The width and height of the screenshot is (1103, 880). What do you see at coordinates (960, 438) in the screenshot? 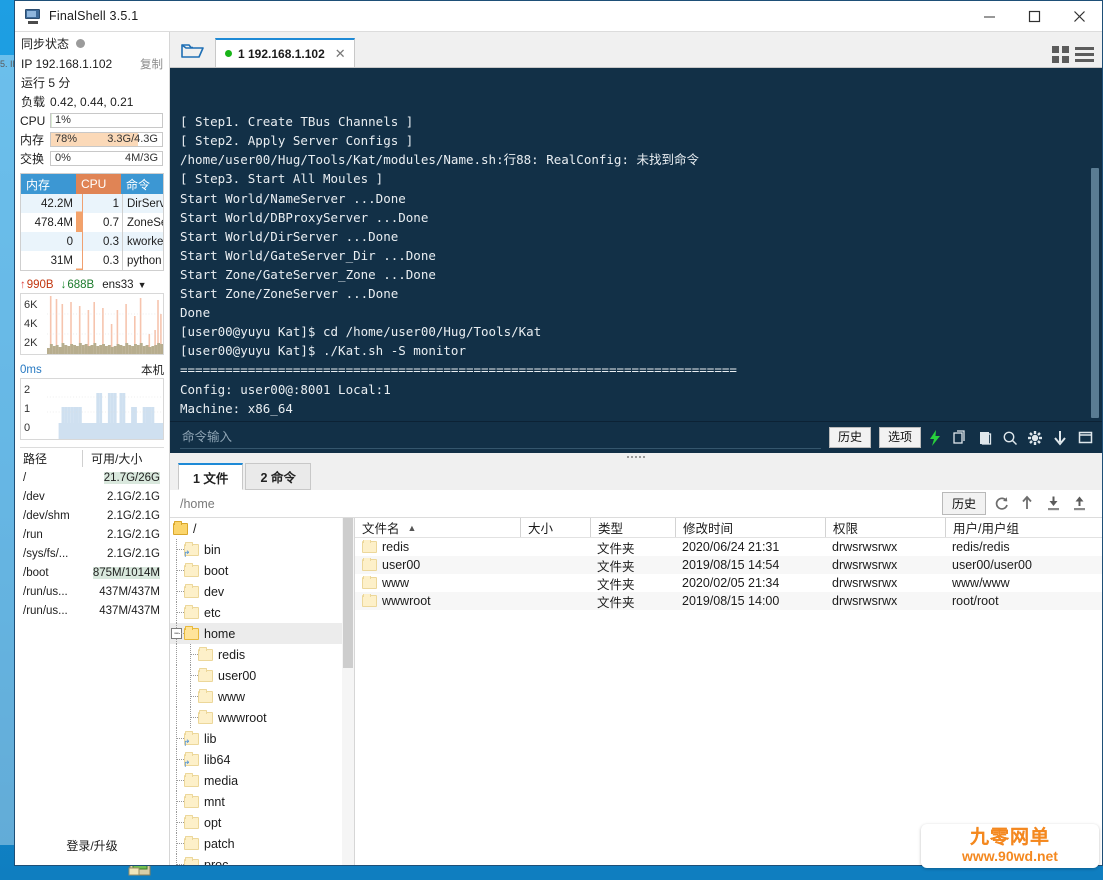
I see `copy-icon` at bounding box center [960, 438].